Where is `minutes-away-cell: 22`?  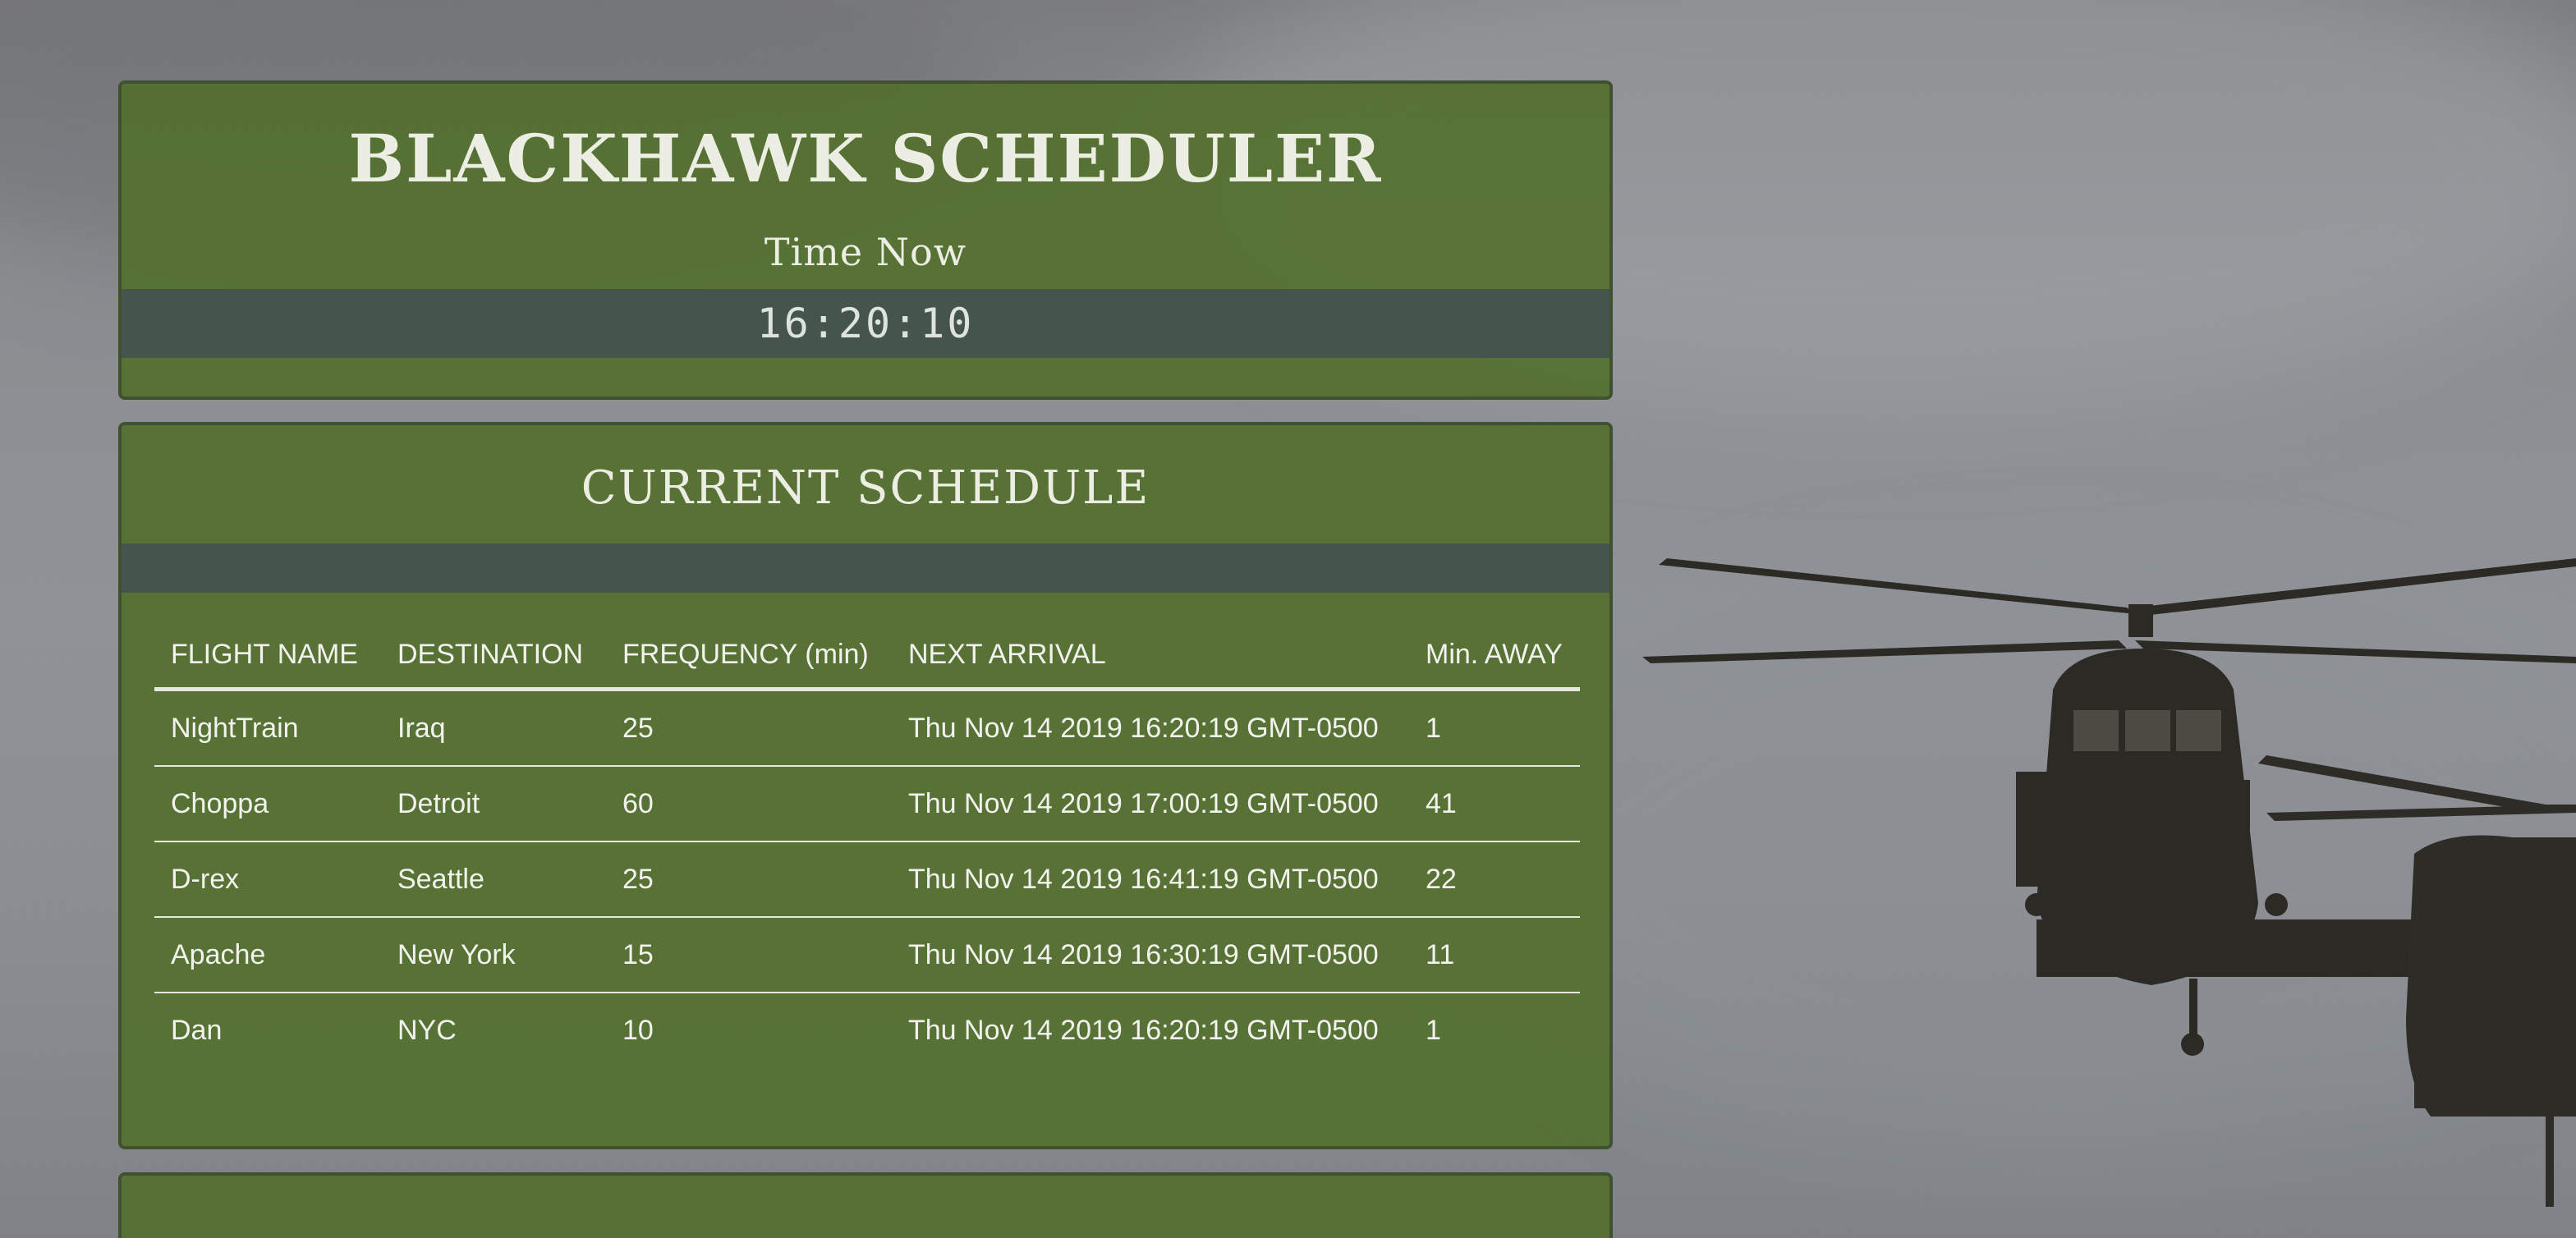
minutes-away-cell: 22 is located at coordinates (1494, 879).